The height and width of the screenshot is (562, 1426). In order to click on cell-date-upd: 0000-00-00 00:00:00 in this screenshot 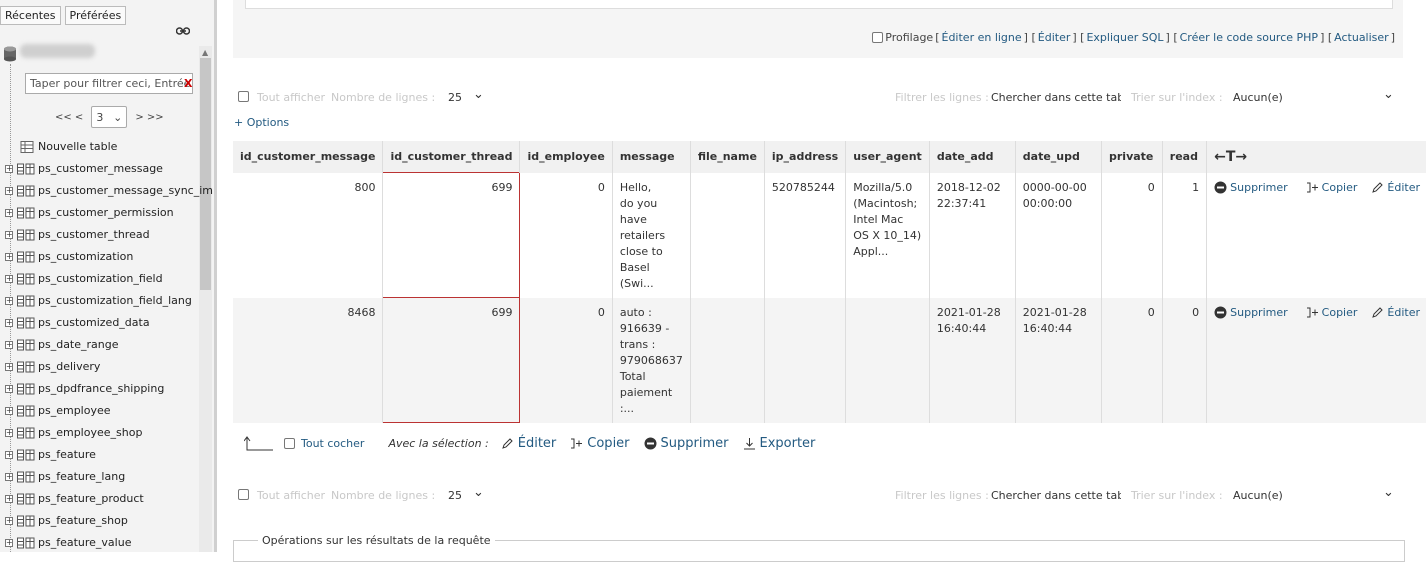, I will do `click(1059, 235)`.